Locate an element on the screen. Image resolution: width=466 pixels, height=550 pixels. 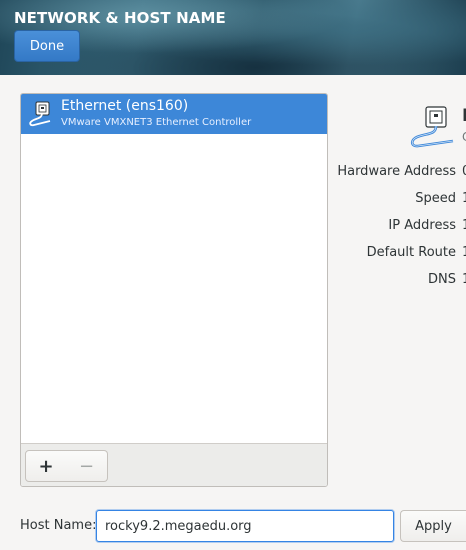
detail-row-speed: Speed 1 is located at coordinates (383, 200).